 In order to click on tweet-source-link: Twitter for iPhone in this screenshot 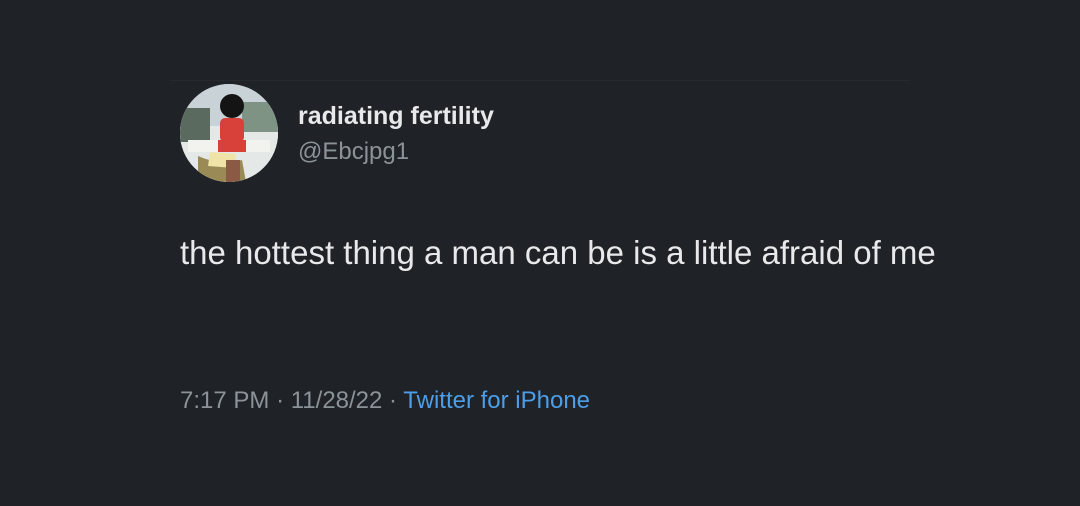, I will do `click(496, 400)`.